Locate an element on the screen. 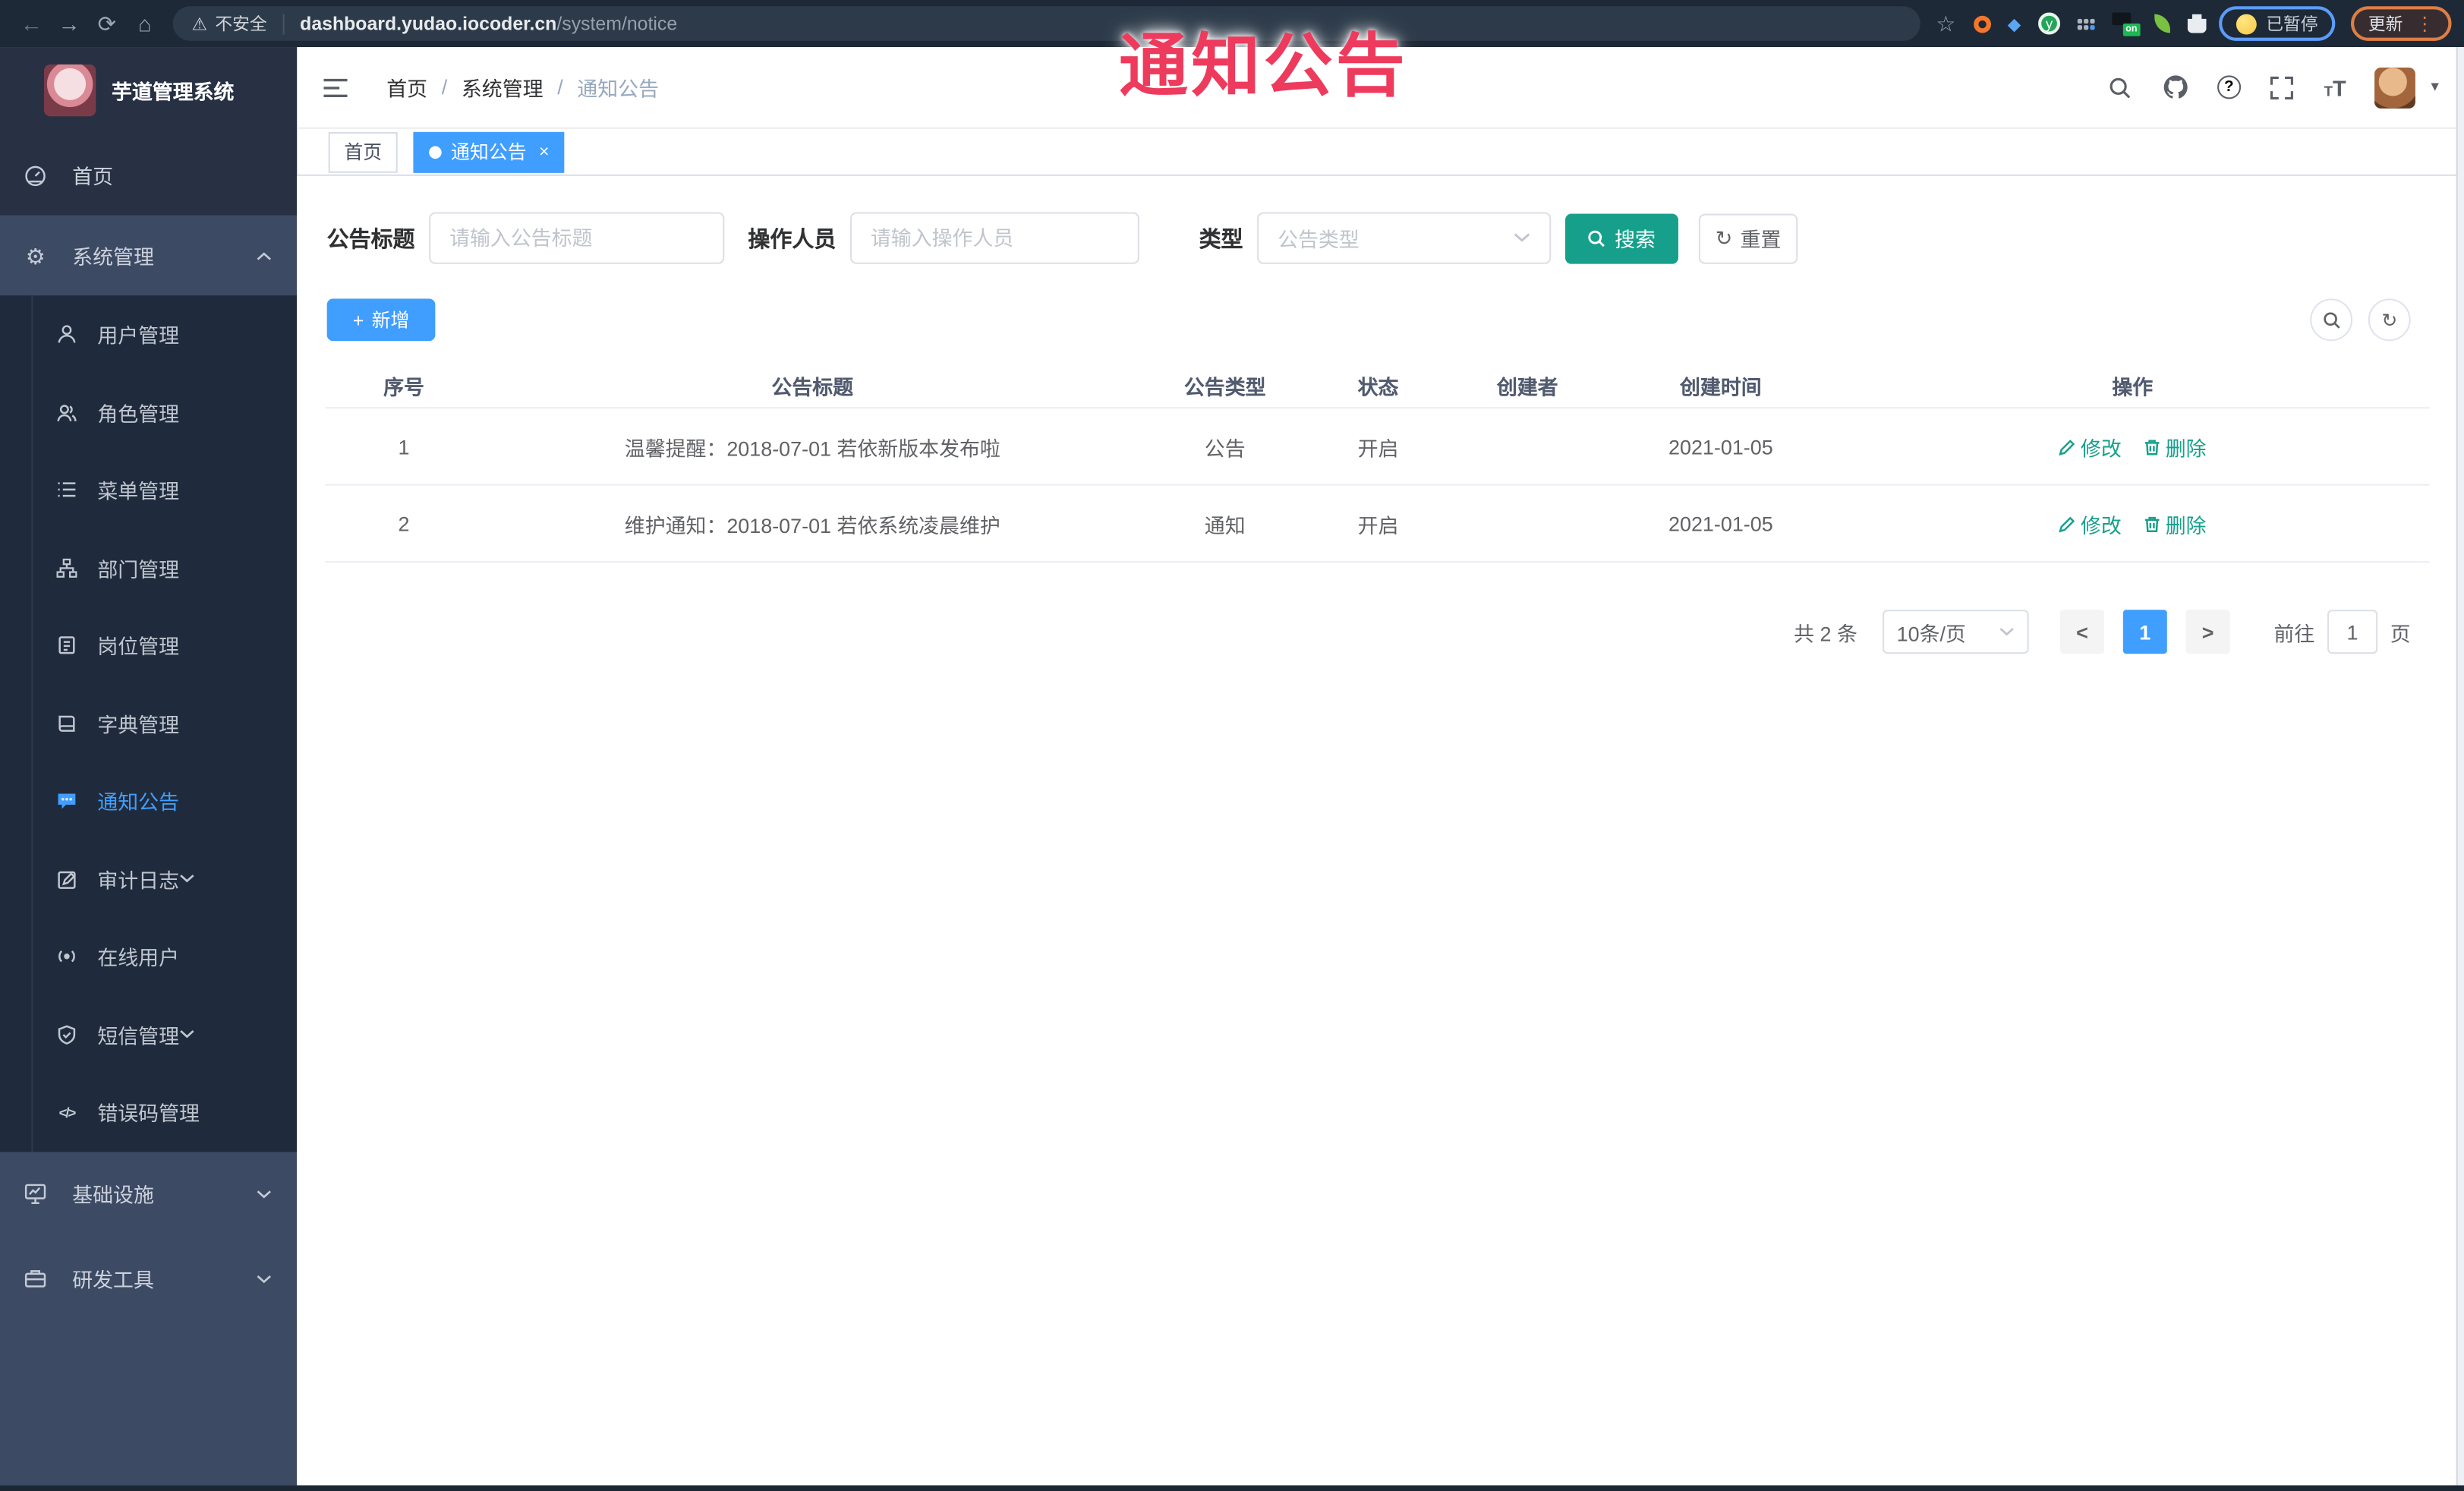 Image resolution: width=2464 pixels, height=1491 pixels. bookmark-star-icon: ☆ is located at coordinates (1946, 23).